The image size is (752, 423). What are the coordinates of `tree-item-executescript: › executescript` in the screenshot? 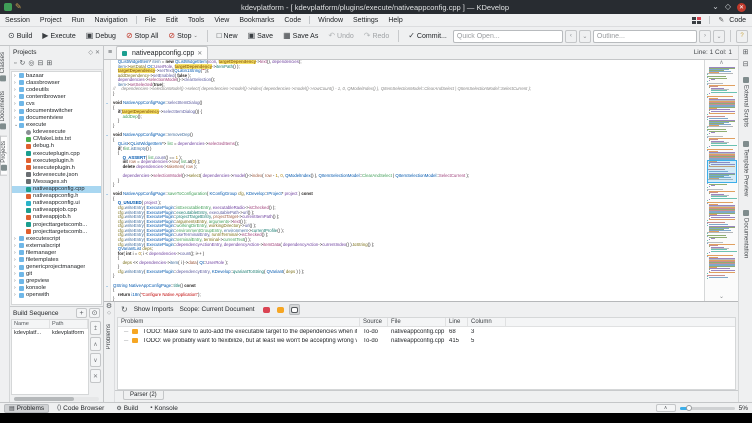 It's located at (56, 238).